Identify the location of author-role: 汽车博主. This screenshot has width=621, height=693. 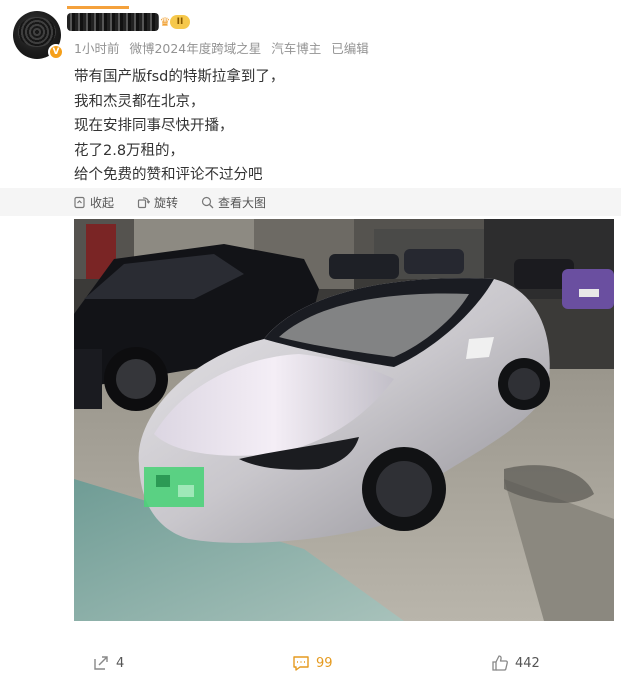
(296, 48).